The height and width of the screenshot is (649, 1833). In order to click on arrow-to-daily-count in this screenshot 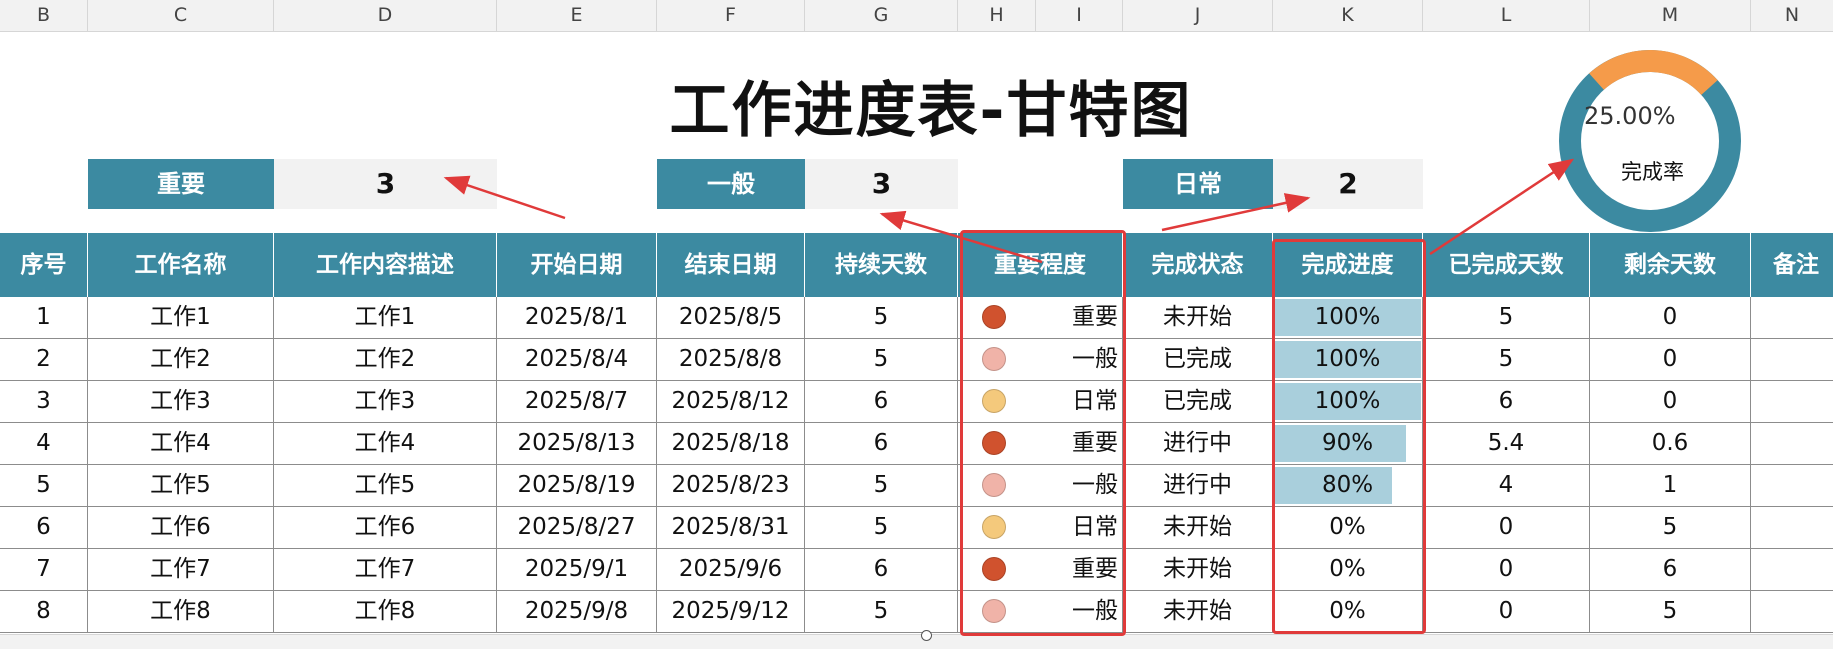, I will do `click(1236, 212)`.